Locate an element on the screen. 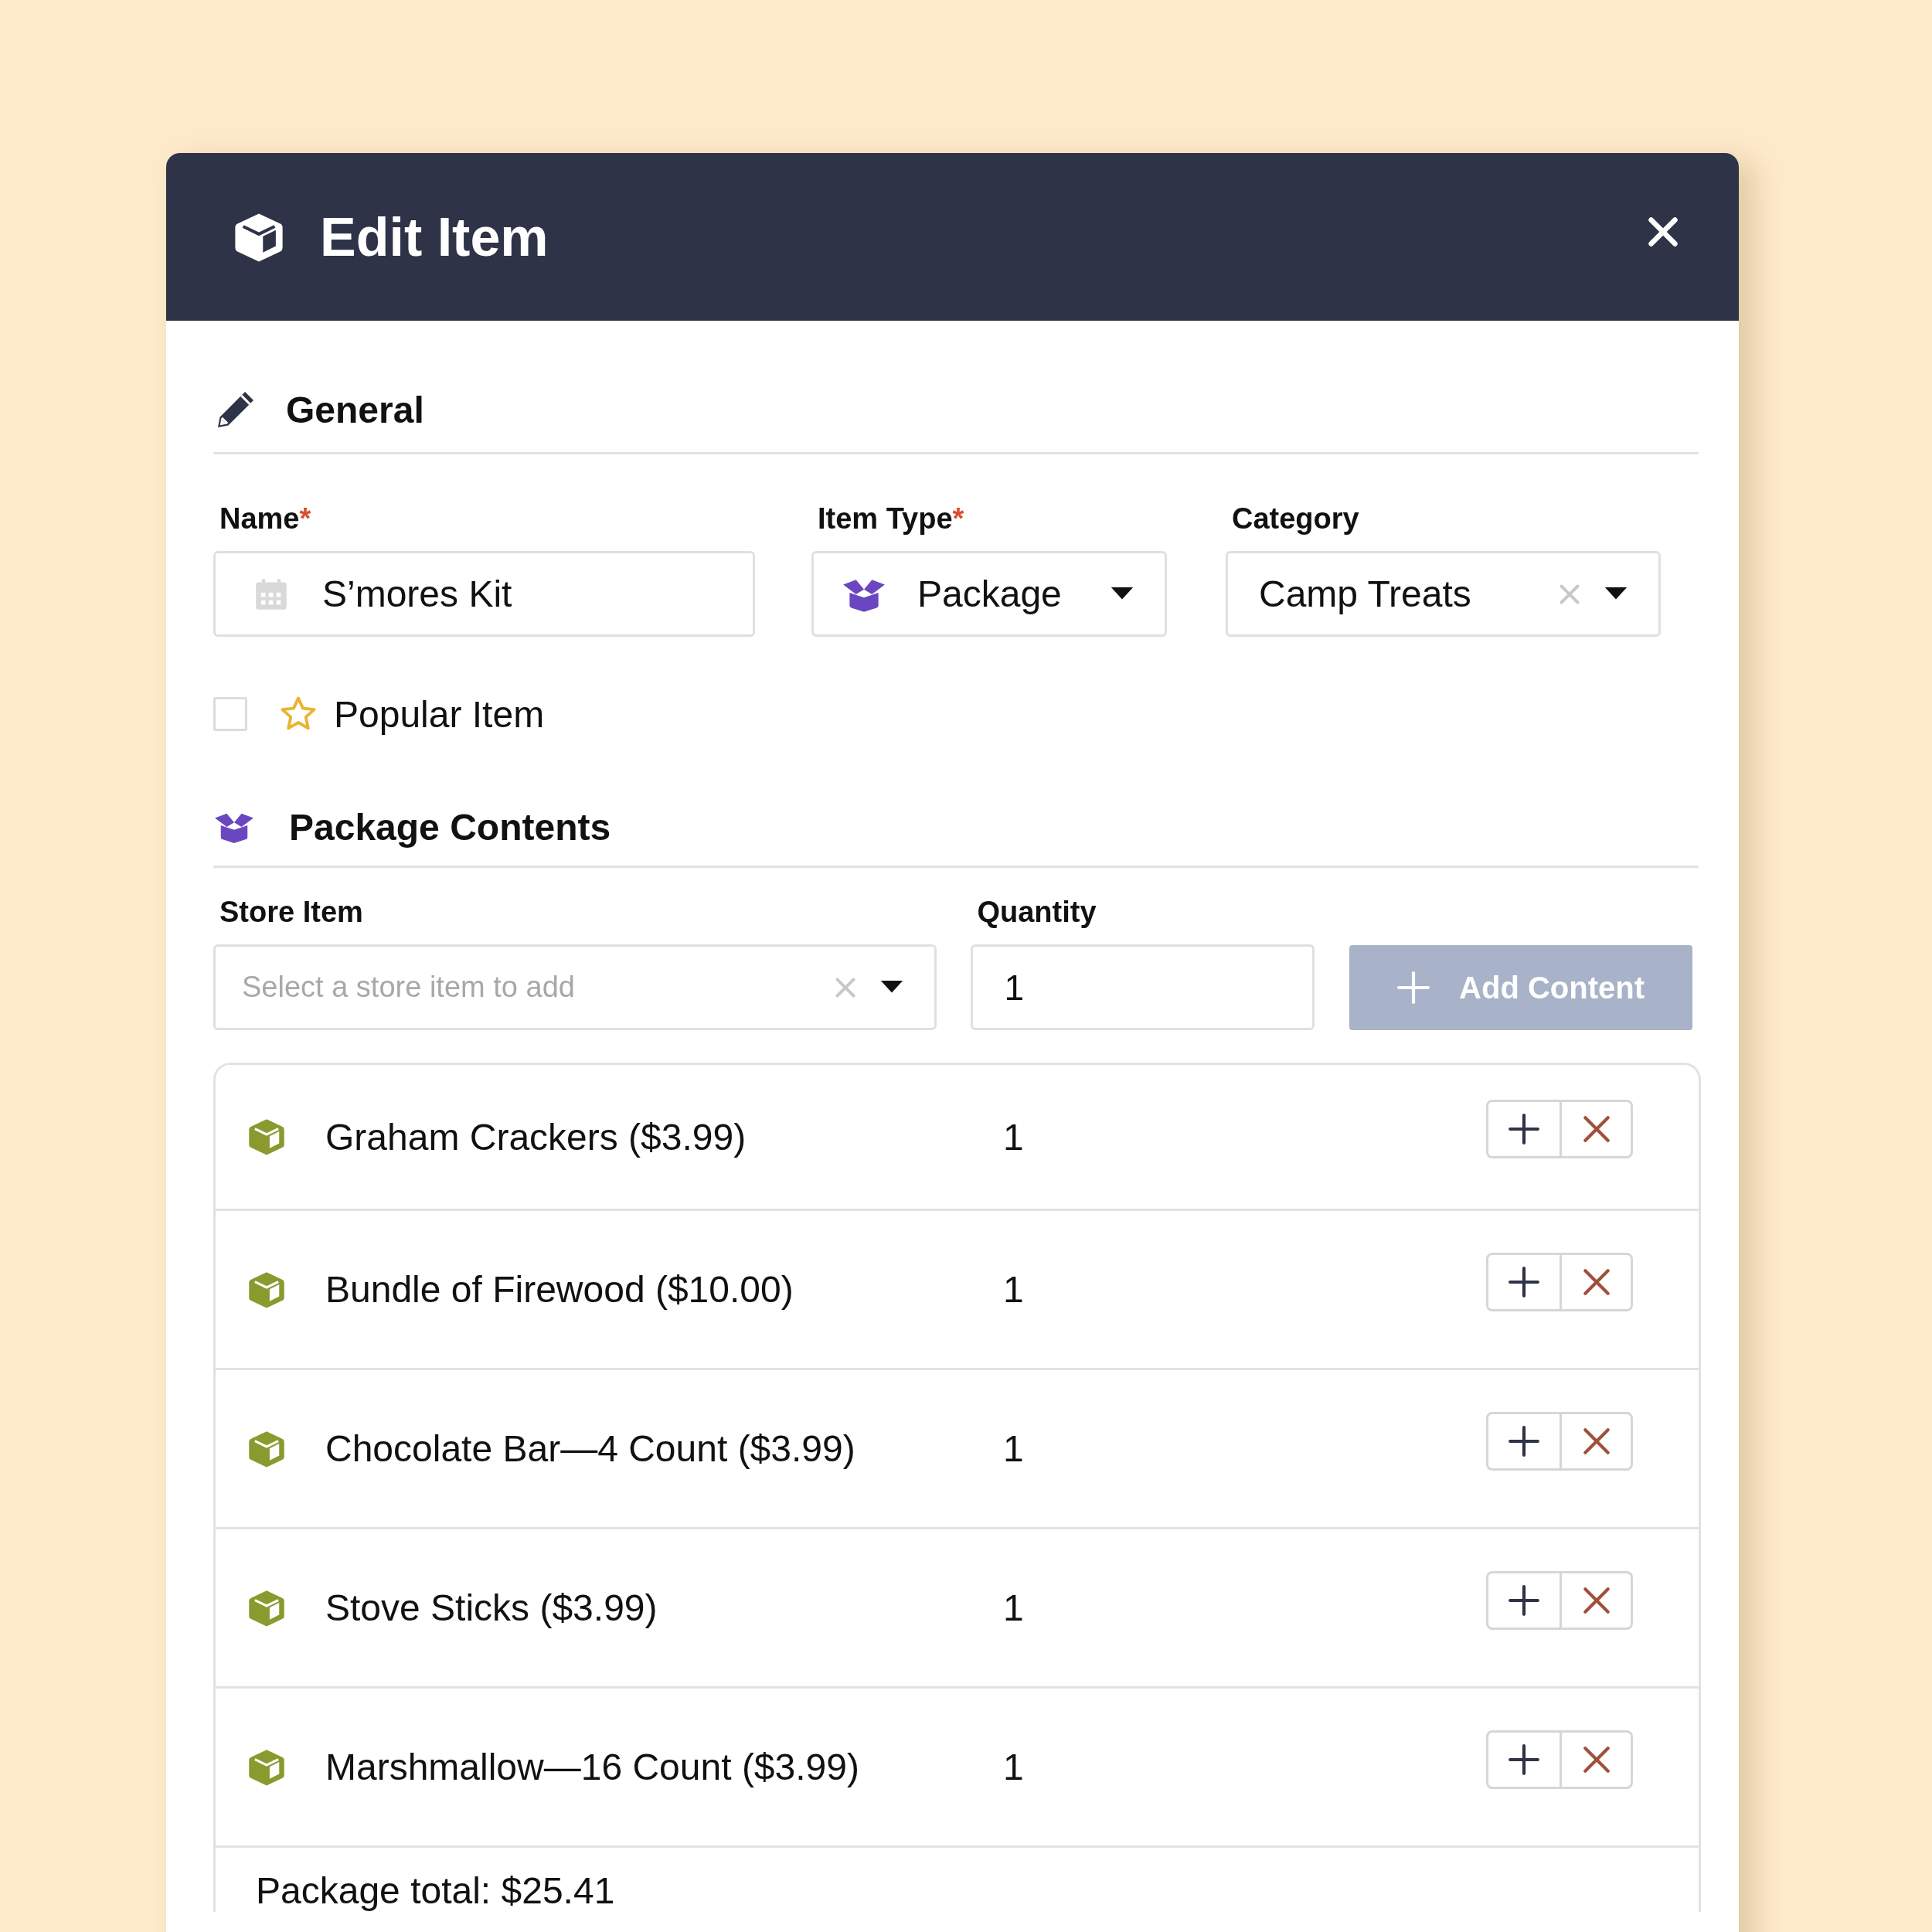 The image size is (1932, 1932). quantity-field: 1 is located at coordinates (1143, 987).